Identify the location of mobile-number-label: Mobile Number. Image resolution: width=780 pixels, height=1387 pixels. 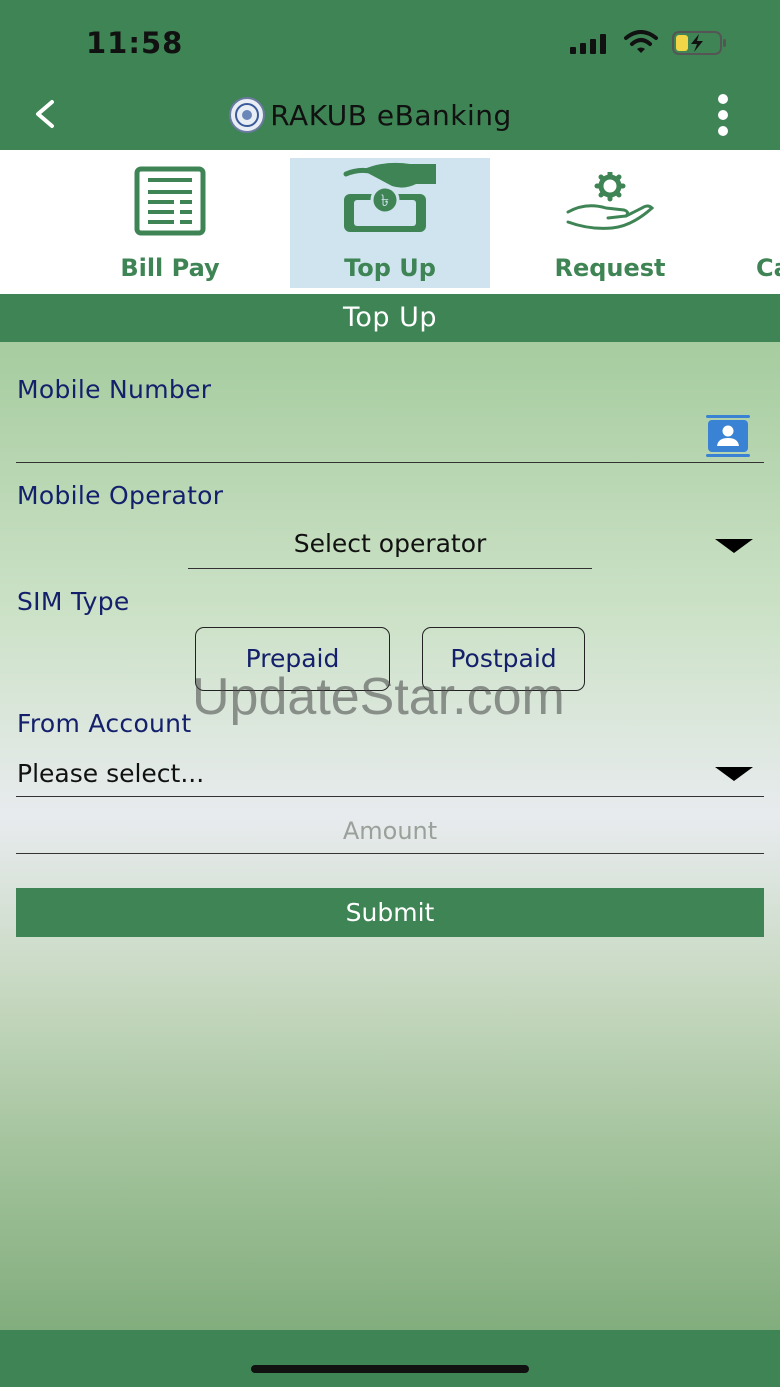
(114, 389).